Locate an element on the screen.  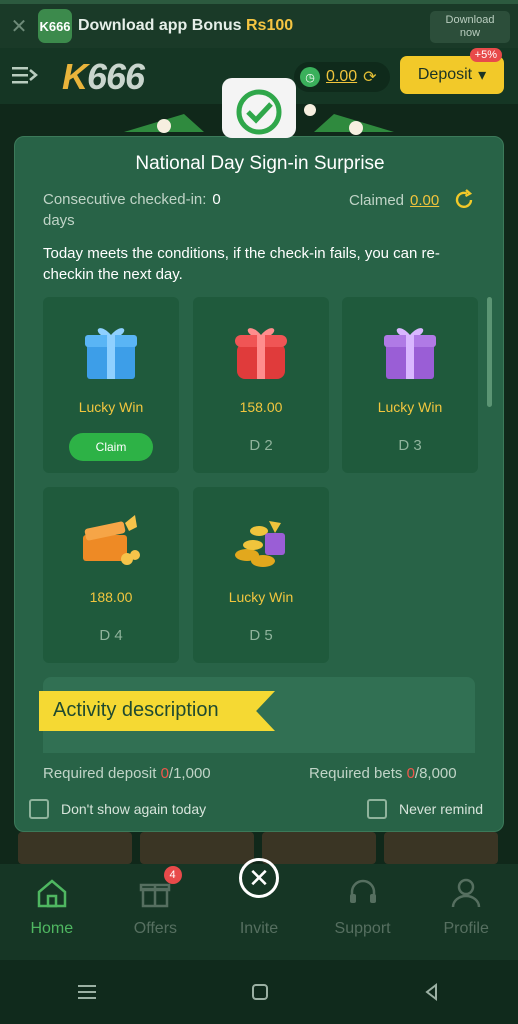
nav-profile: Profile is located at coordinates (466, 912).